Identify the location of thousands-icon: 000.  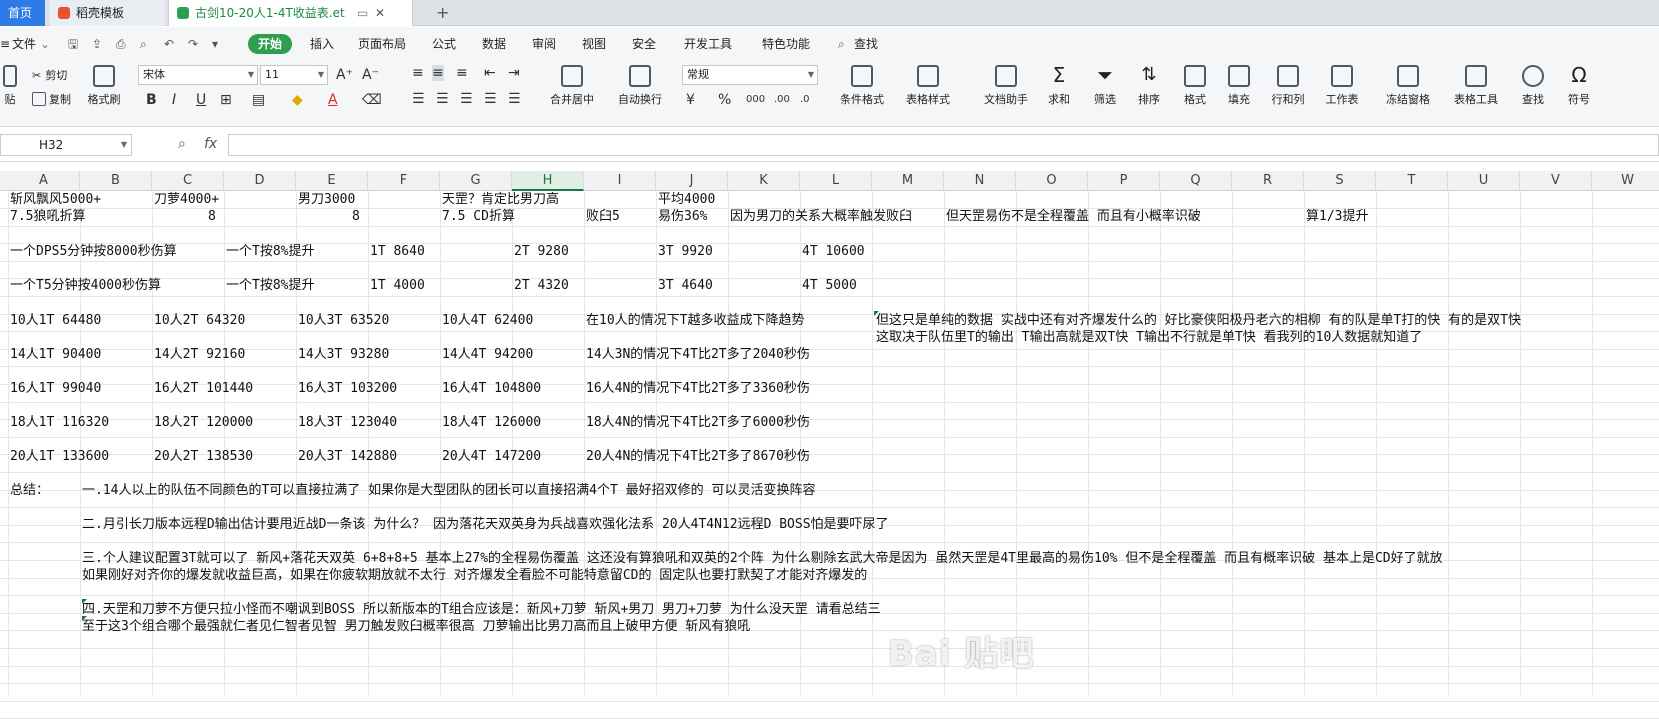
(755, 100).